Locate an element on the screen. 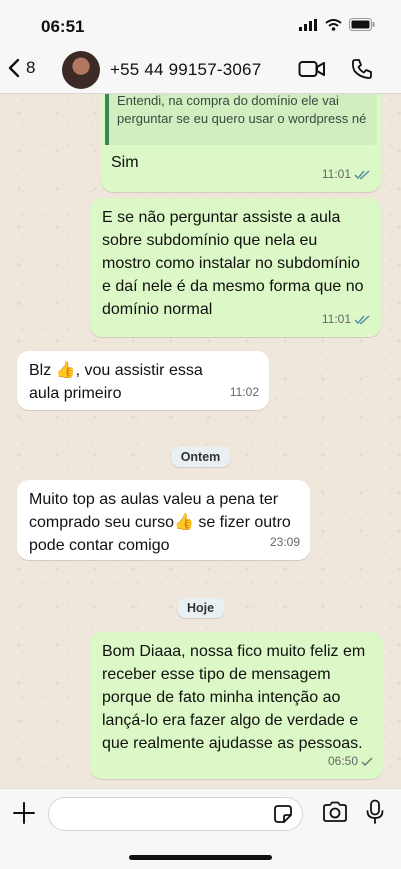 The image size is (401, 869). status-bar: 06:51 is located at coordinates (200, 24).